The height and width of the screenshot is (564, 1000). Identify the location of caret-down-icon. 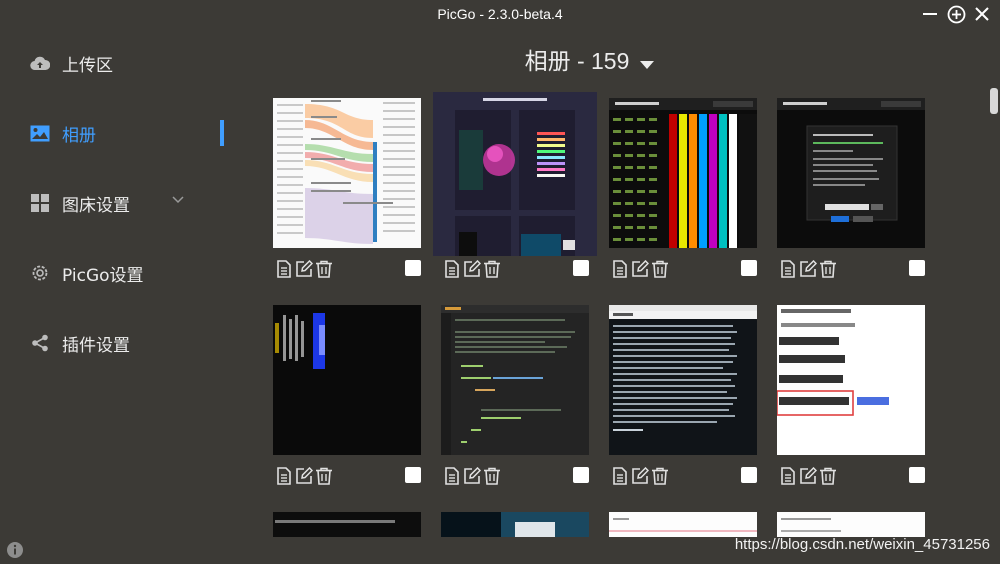
(647, 62).